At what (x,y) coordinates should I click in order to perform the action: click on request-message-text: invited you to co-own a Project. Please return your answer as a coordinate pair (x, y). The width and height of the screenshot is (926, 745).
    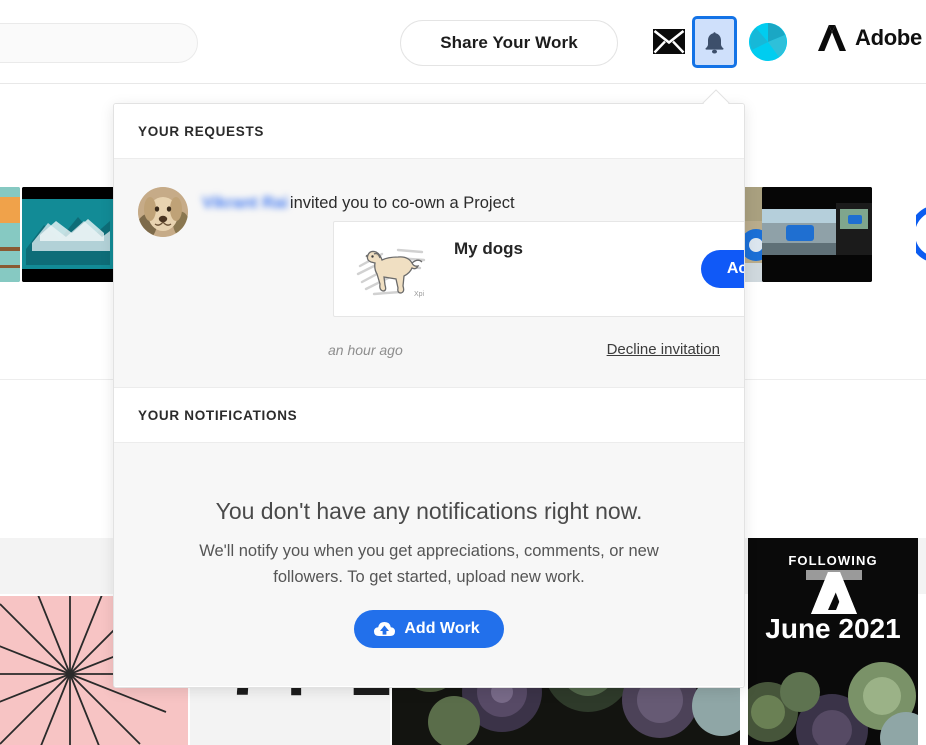
    Looking at the image, I should click on (402, 203).